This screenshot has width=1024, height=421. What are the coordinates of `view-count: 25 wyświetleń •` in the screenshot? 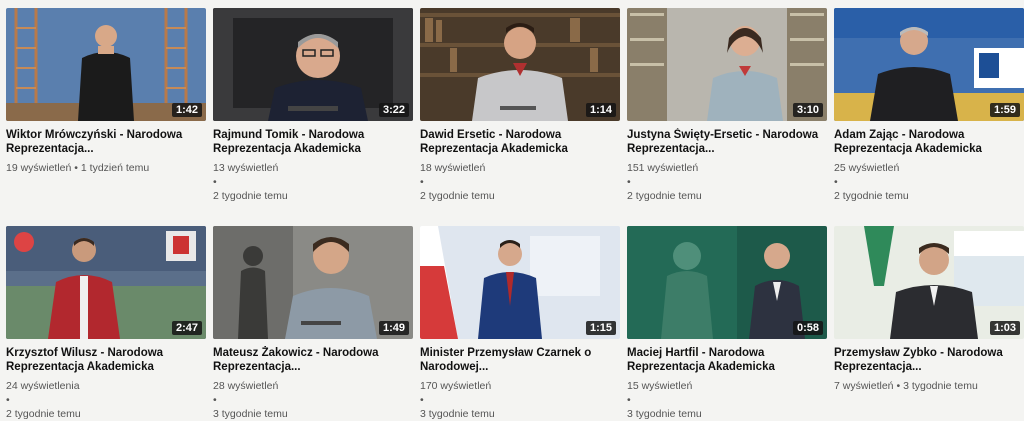 It's located at (867, 175).